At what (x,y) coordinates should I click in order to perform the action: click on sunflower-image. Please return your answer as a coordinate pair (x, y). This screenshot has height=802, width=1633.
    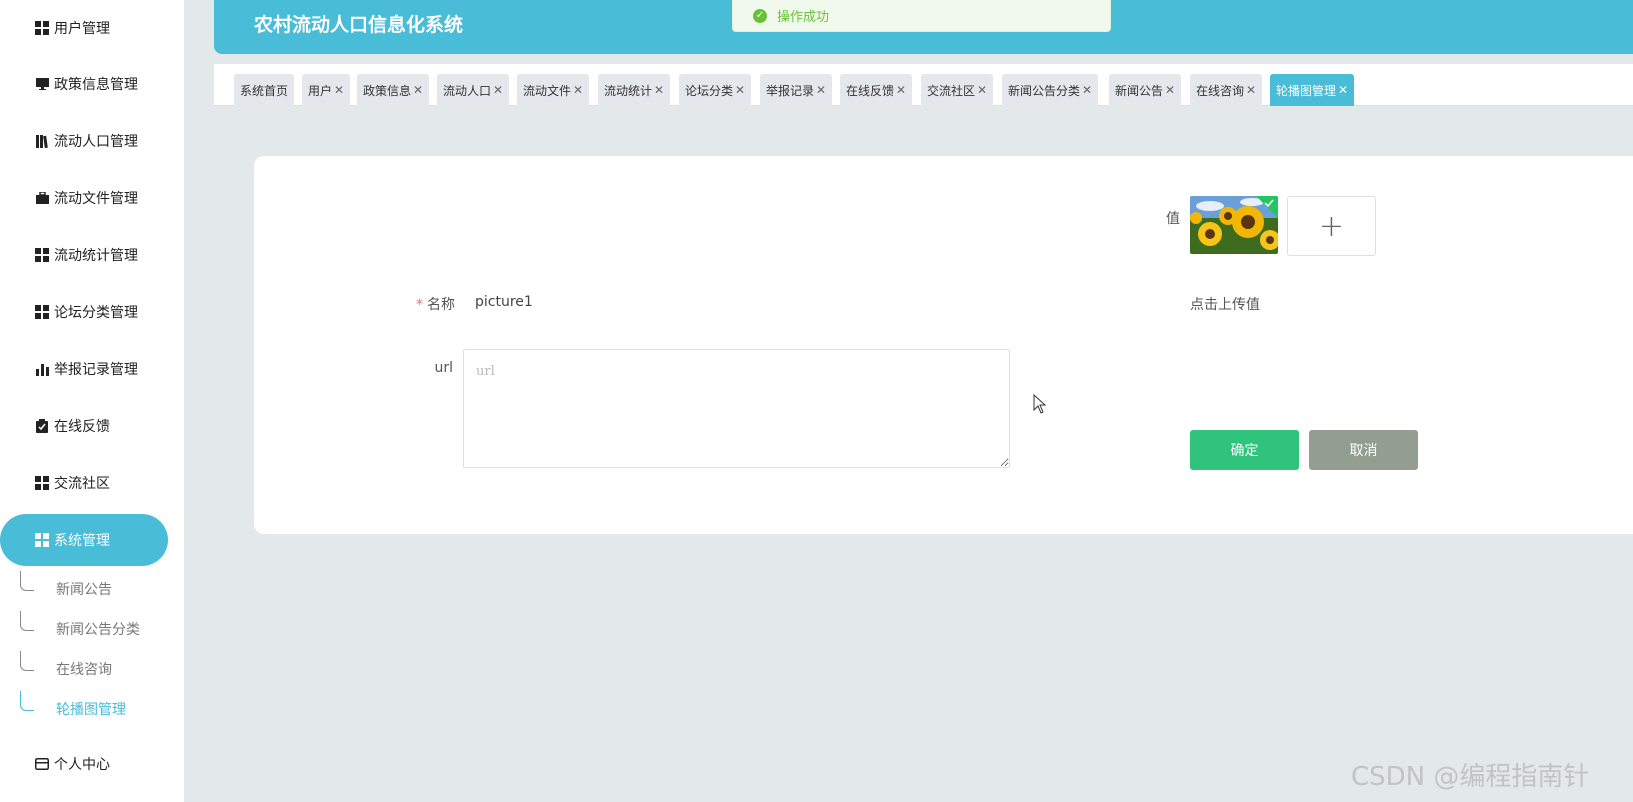
    Looking at the image, I should click on (1234, 225).